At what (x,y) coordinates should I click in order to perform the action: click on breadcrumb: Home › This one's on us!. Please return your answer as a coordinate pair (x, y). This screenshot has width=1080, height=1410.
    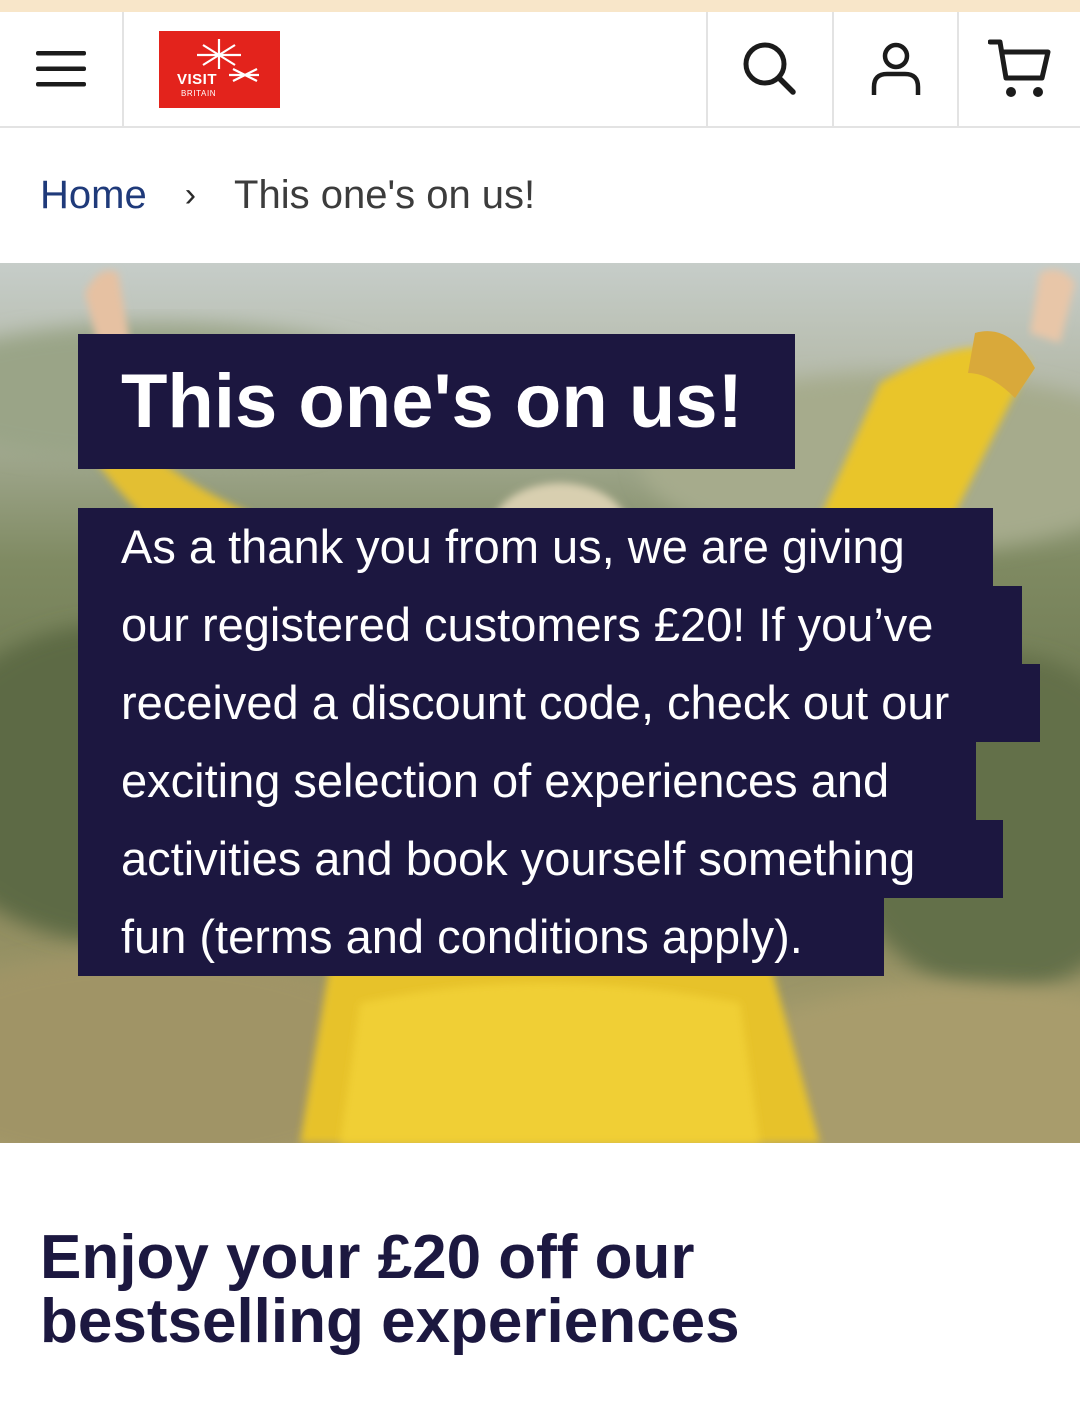
    Looking at the image, I should click on (287, 195).